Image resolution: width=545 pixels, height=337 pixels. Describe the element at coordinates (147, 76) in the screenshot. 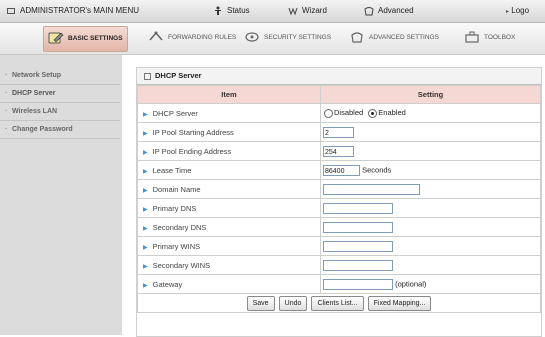

I see `title-box-icon` at that location.